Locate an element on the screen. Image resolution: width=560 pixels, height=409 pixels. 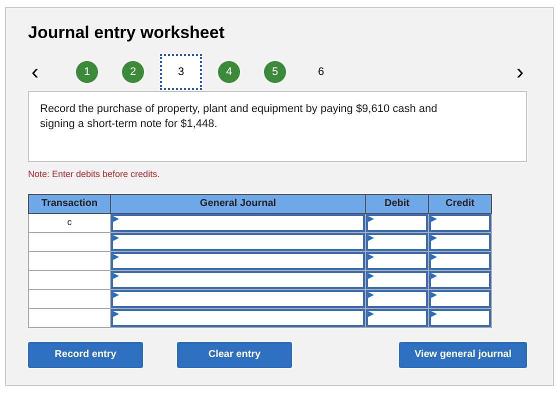
column-header: Credit is located at coordinates (460, 203).